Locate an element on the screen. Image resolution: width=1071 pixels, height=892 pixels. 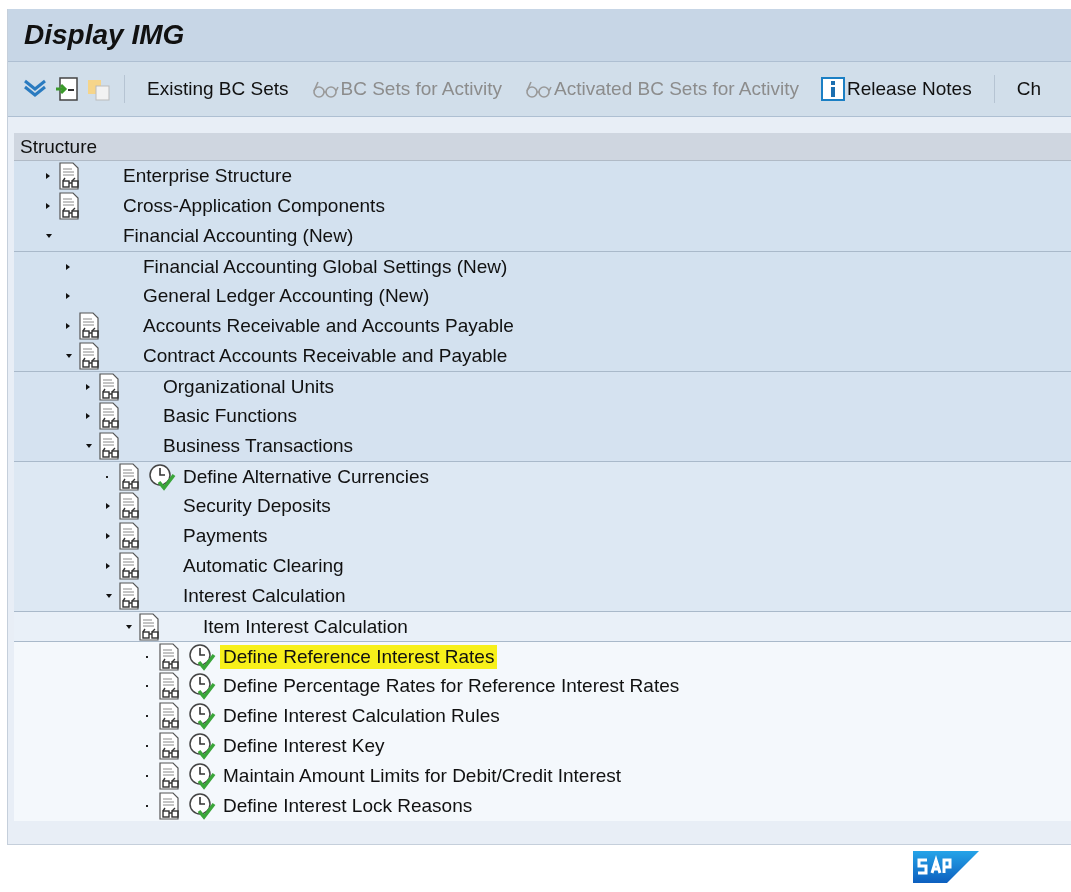
tree-item: Financial Accounting Global Settings (New) is located at coordinates (325, 266).